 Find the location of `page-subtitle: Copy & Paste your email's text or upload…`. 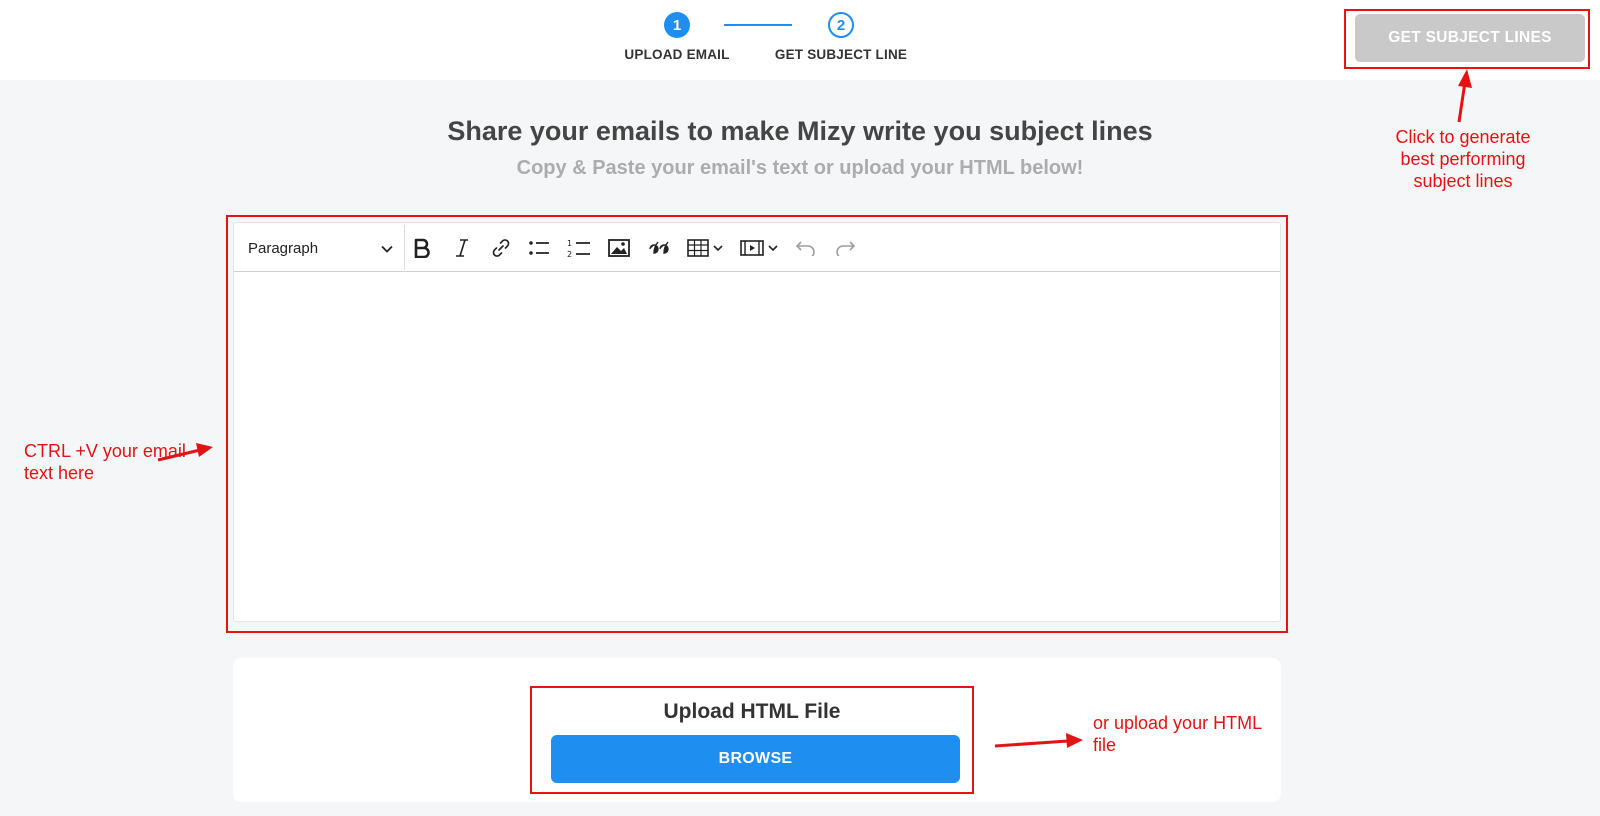

page-subtitle: Copy & Paste your email's text or upload… is located at coordinates (800, 168).